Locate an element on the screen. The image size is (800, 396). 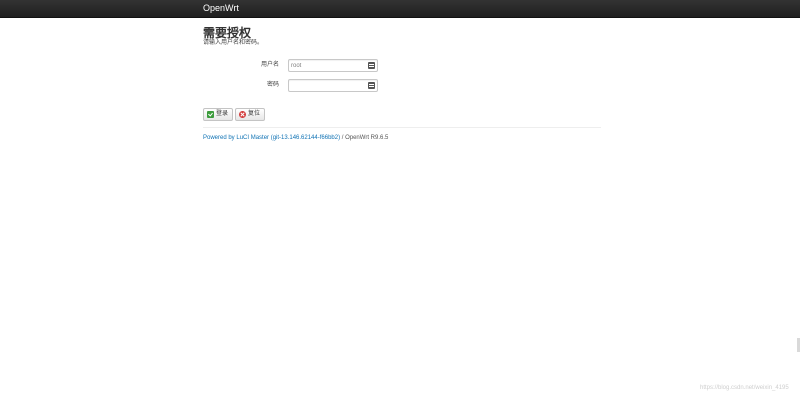
login-button: 登录 is located at coordinates (218, 114).